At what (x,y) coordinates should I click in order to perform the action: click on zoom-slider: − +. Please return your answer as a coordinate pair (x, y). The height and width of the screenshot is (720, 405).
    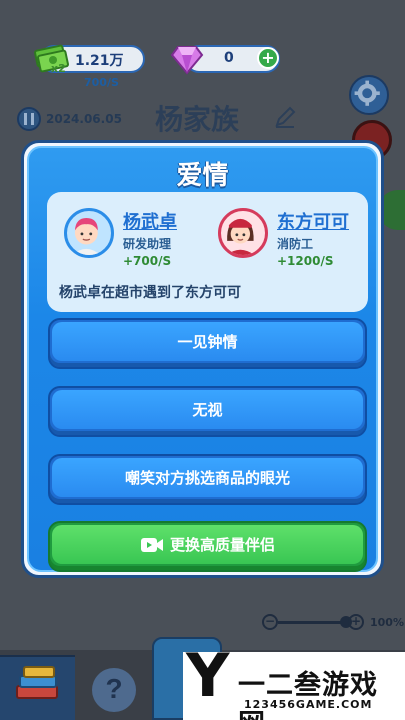
    Looking at the image, I should click on (313, 622).